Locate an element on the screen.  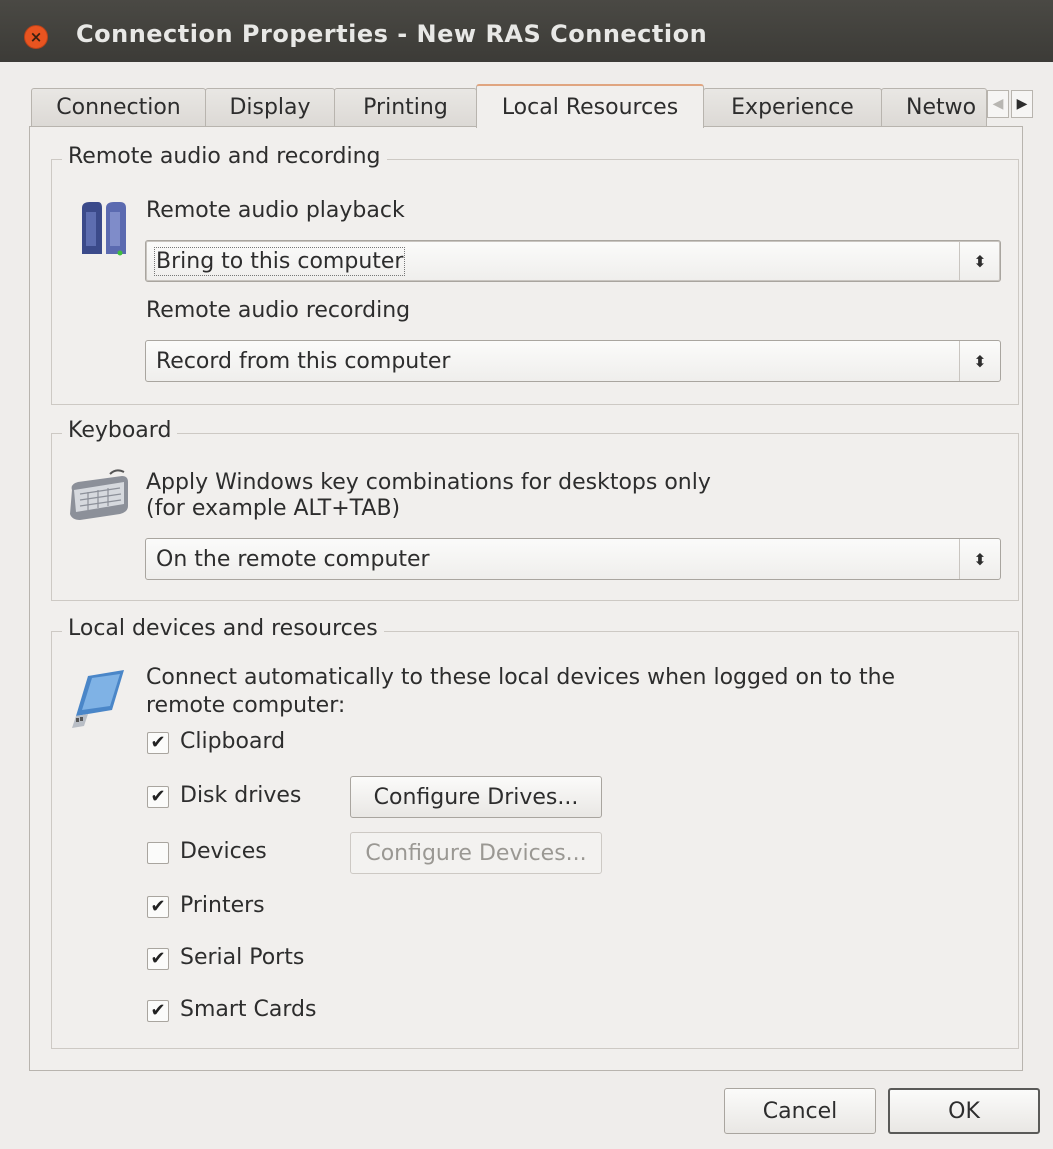
usb-drive-icon is located at coordinates (98, 699).